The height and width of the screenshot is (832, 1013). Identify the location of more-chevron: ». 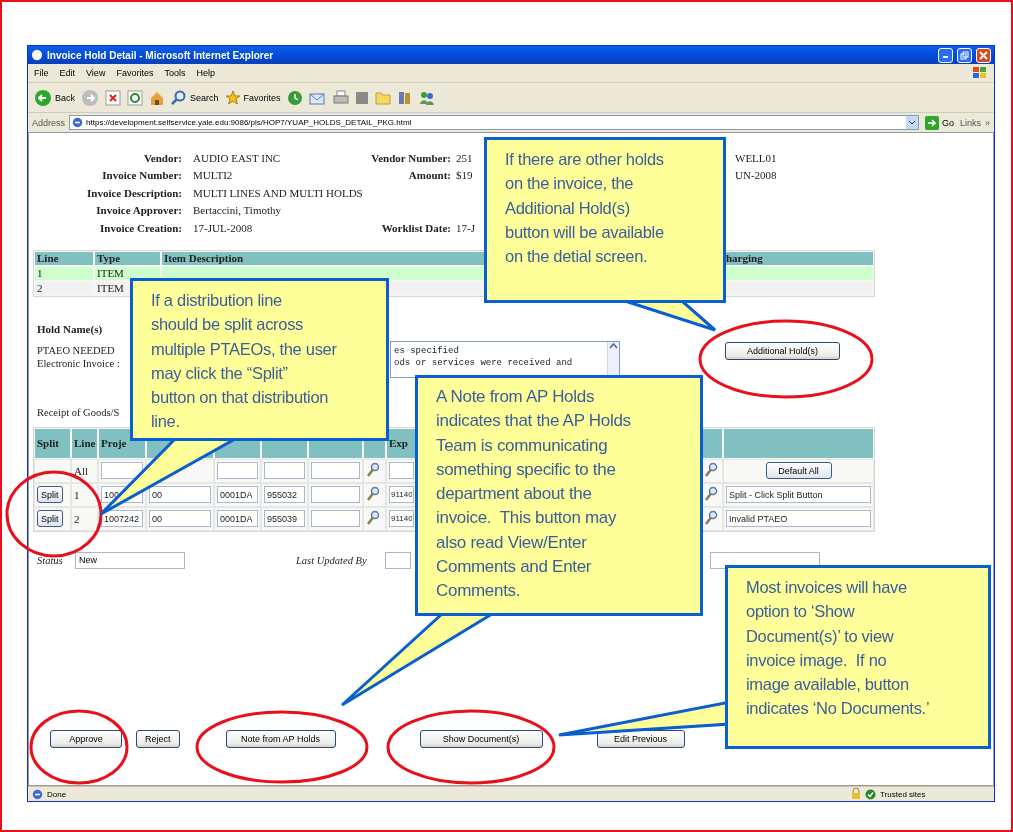
(987, 122).